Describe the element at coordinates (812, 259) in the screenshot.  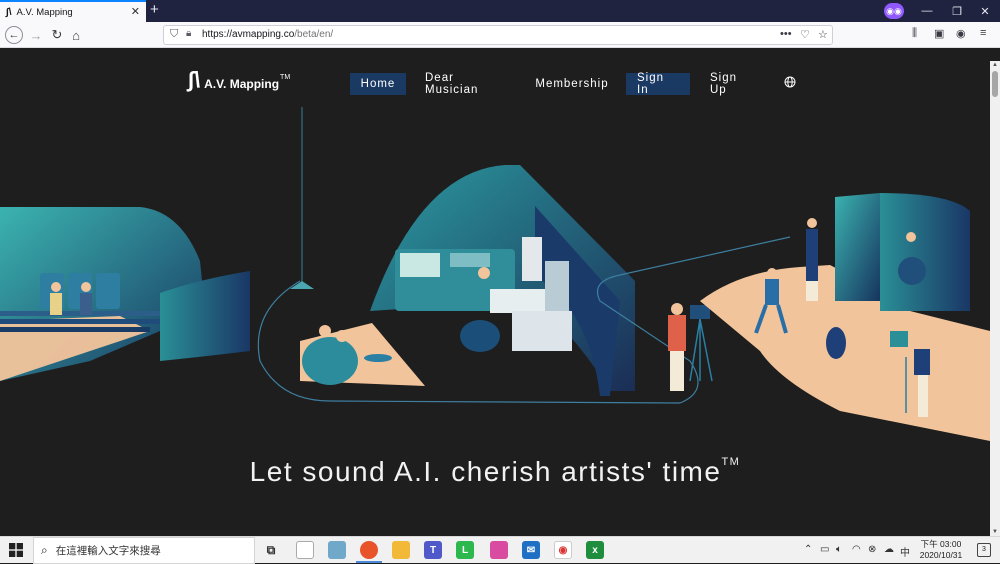
I see `flute-player` at that location.